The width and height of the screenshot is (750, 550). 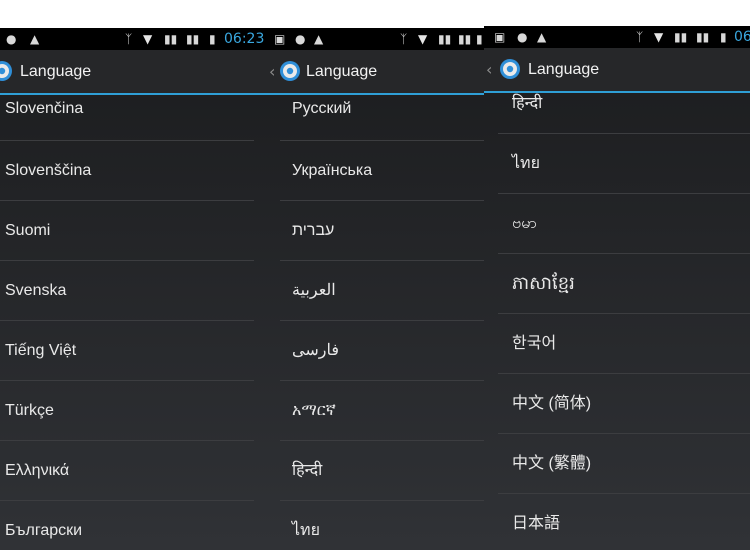 What do you see at coordinates (127, 231) in the screenshot?
I see `list-item: Suomi` at bounding box center [127, 231].